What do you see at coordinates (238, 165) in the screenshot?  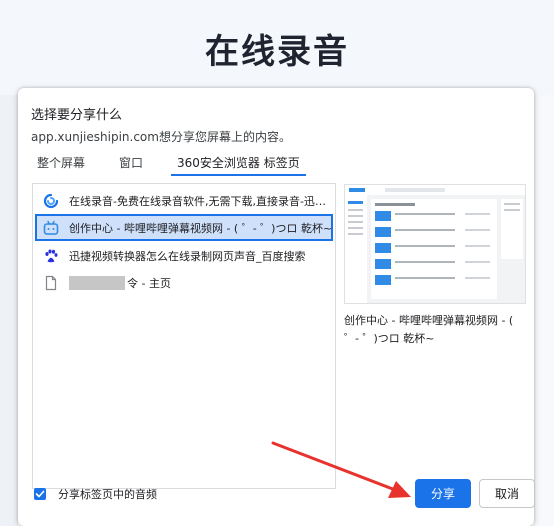 I see `tab-browser-tab: 360安全浏览器 标签页` at bounding box center [238, 165].